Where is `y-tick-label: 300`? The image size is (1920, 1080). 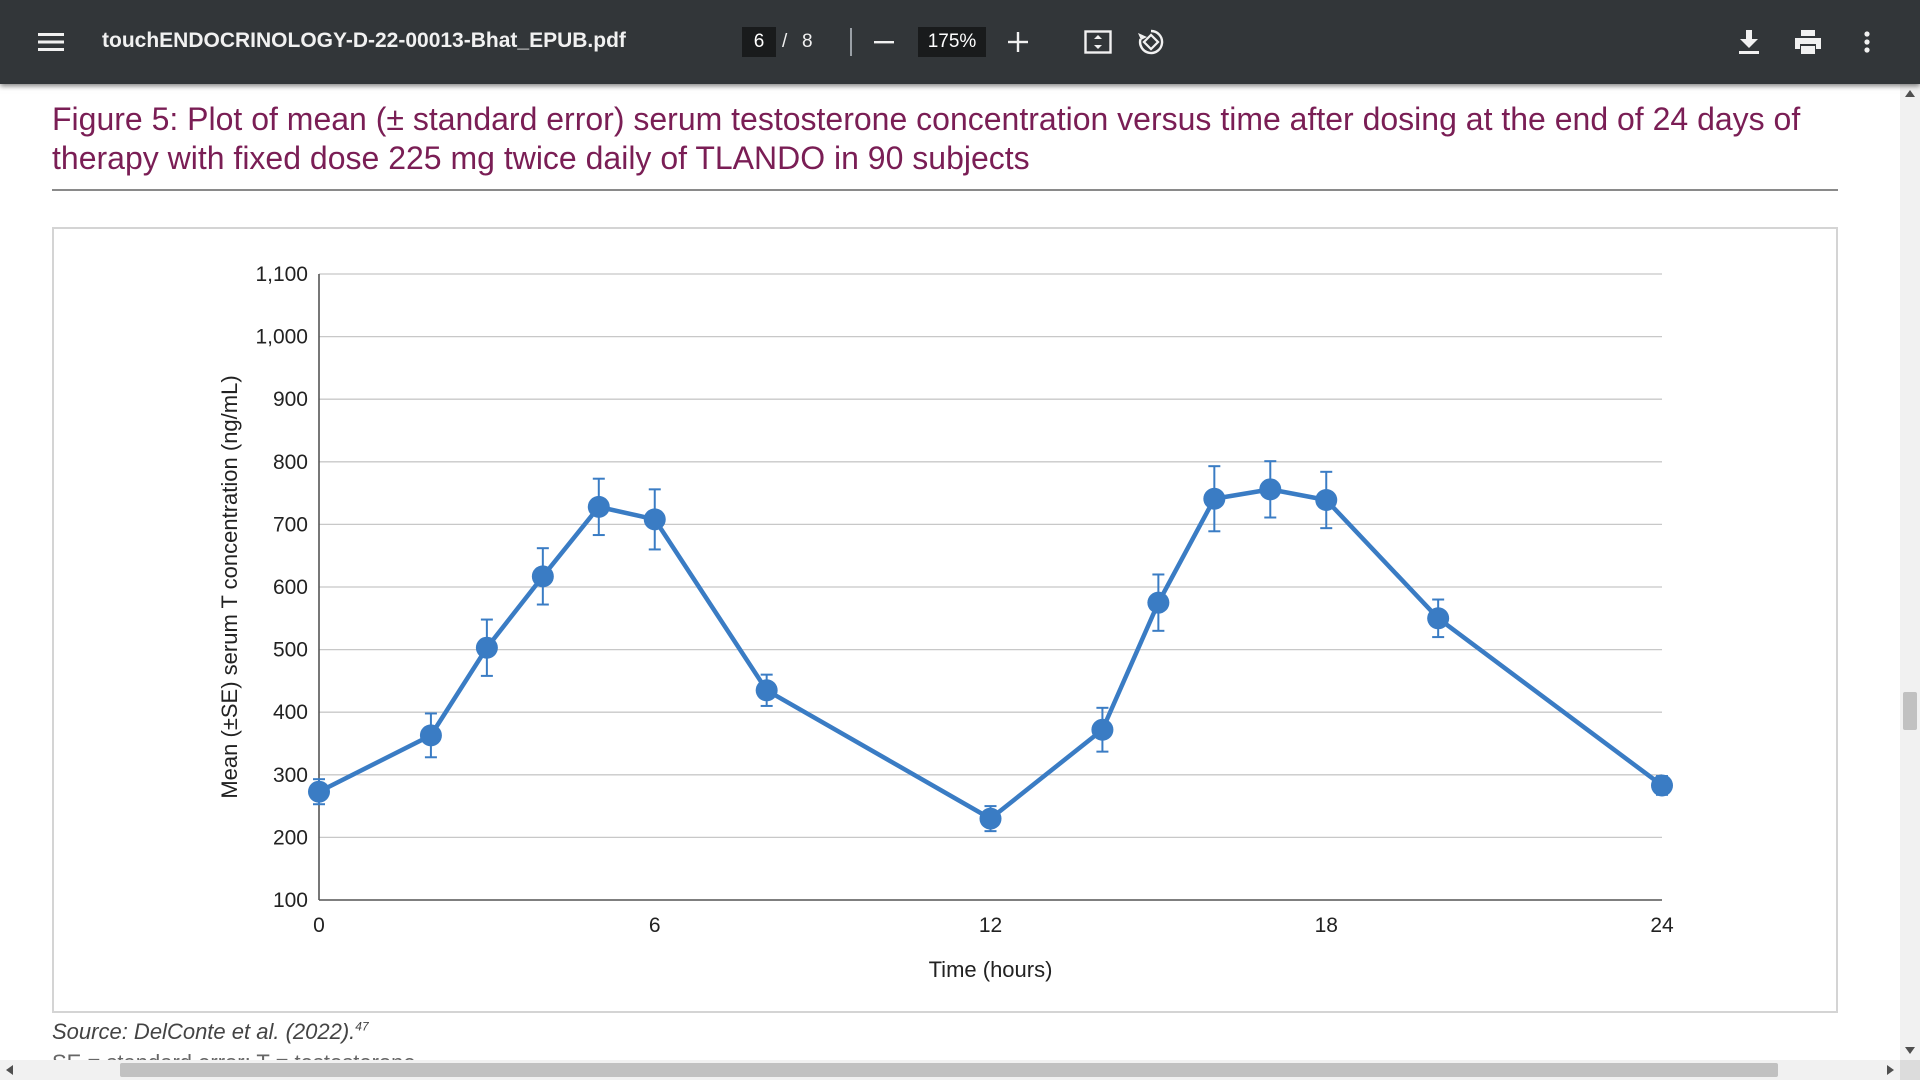 y-tick-label: 300 is located at coordinates (290, 775).